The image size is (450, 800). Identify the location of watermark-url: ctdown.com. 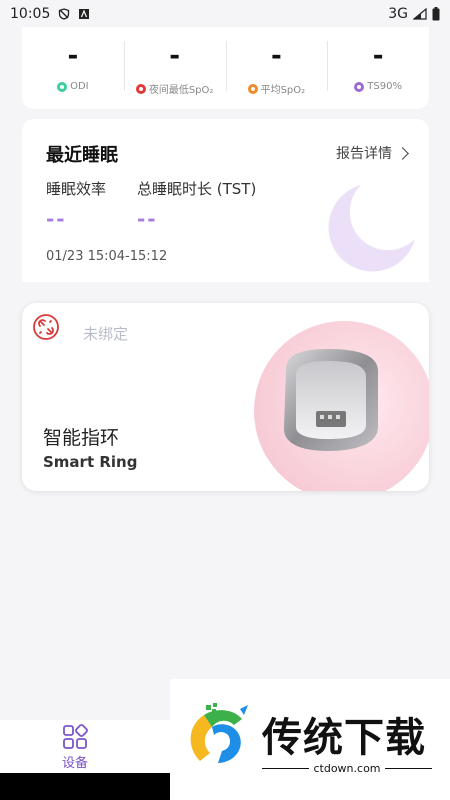
(347, 768).